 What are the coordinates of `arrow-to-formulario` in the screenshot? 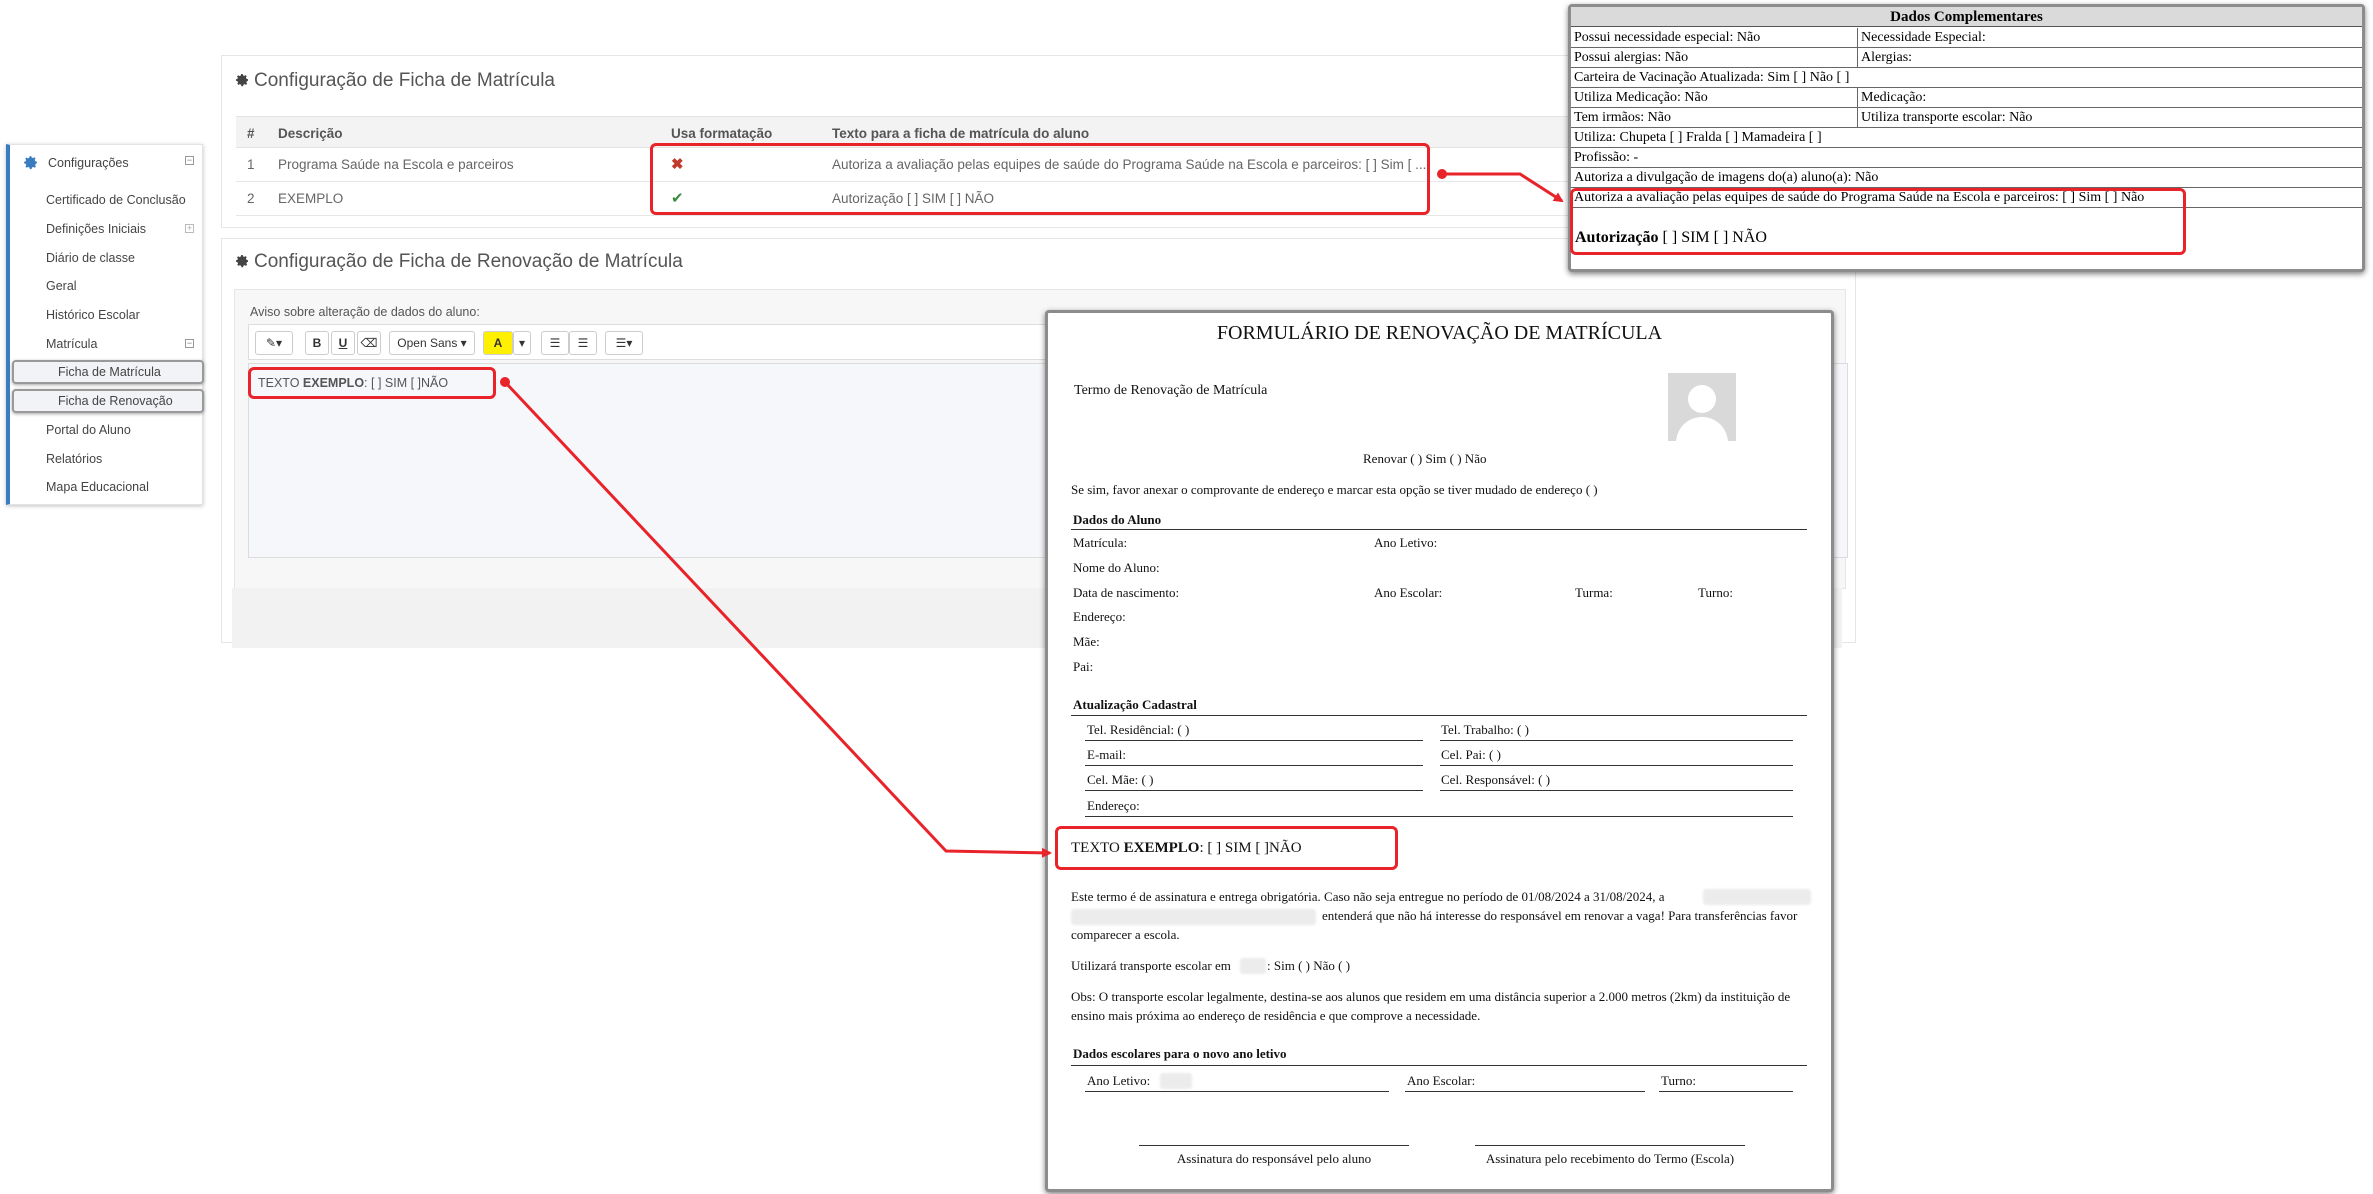 It's located at (776, 617).